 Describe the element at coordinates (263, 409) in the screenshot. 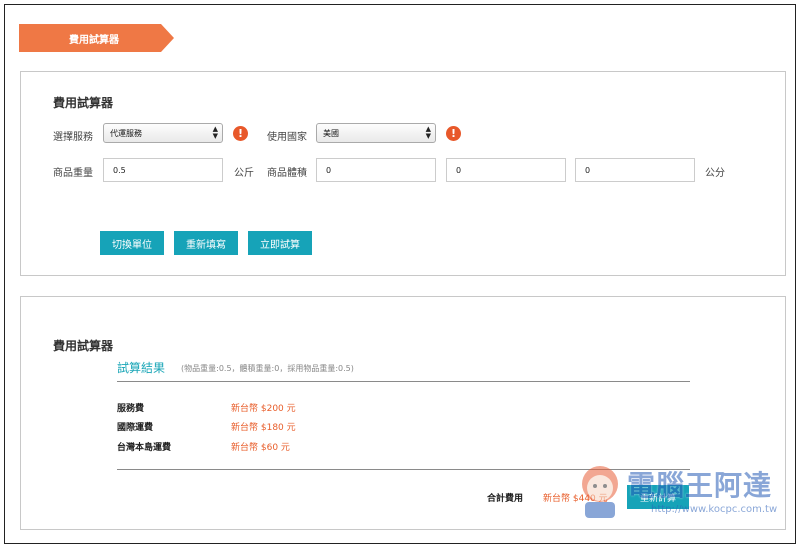

I see `service-fee-value: 新台幣 $200 元` at that location.